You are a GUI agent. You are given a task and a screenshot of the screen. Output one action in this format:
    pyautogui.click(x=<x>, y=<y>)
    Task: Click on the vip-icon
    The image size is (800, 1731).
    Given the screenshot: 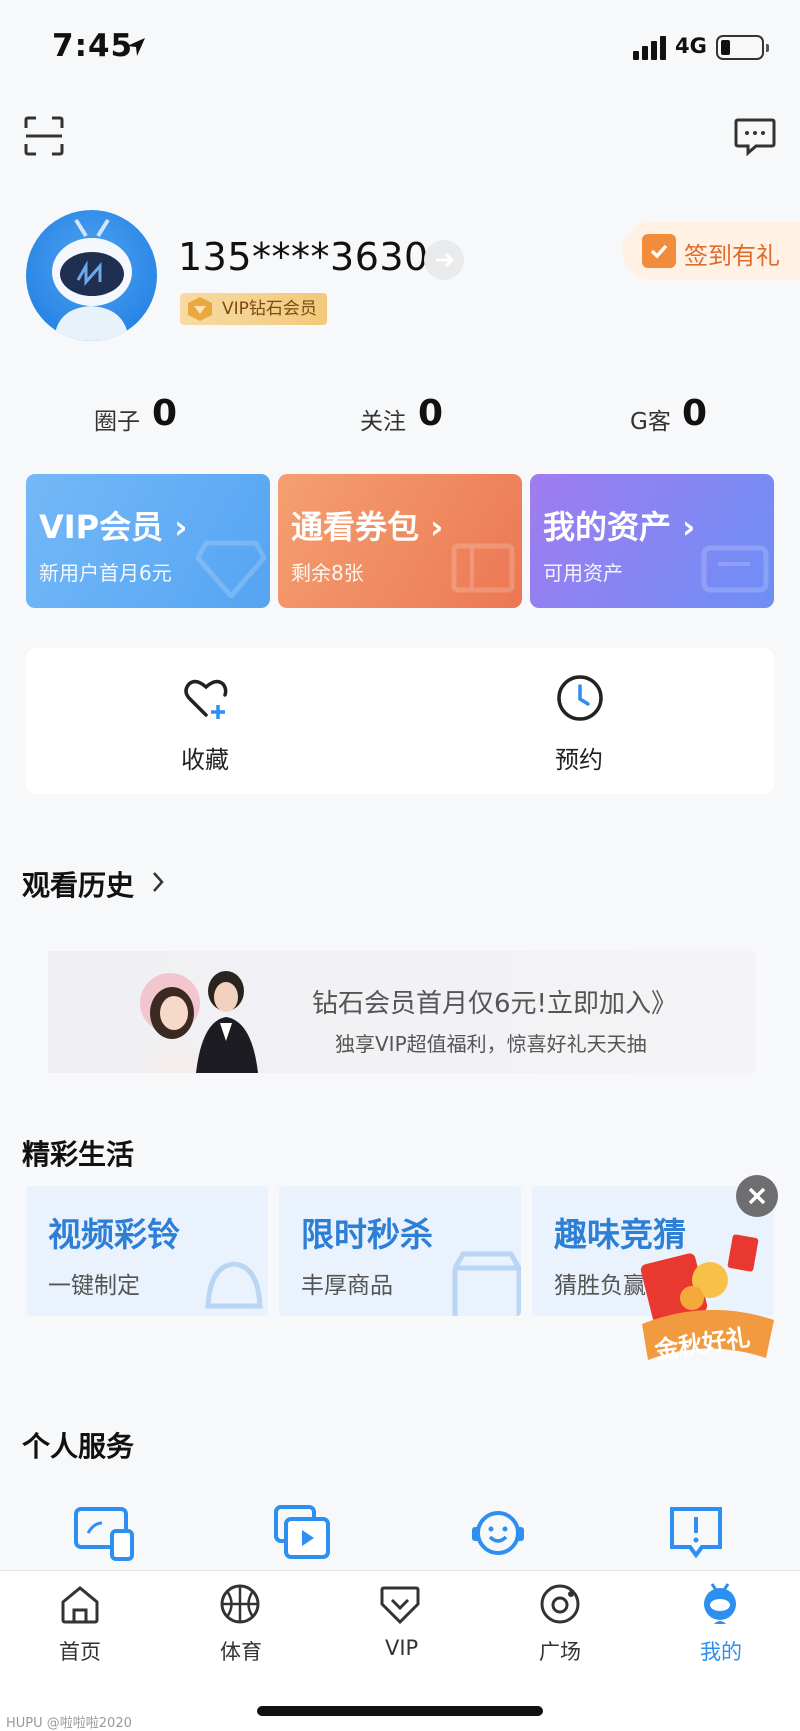 What is the action you would take?
    pyautogui.click(x=400, y=1604)
    